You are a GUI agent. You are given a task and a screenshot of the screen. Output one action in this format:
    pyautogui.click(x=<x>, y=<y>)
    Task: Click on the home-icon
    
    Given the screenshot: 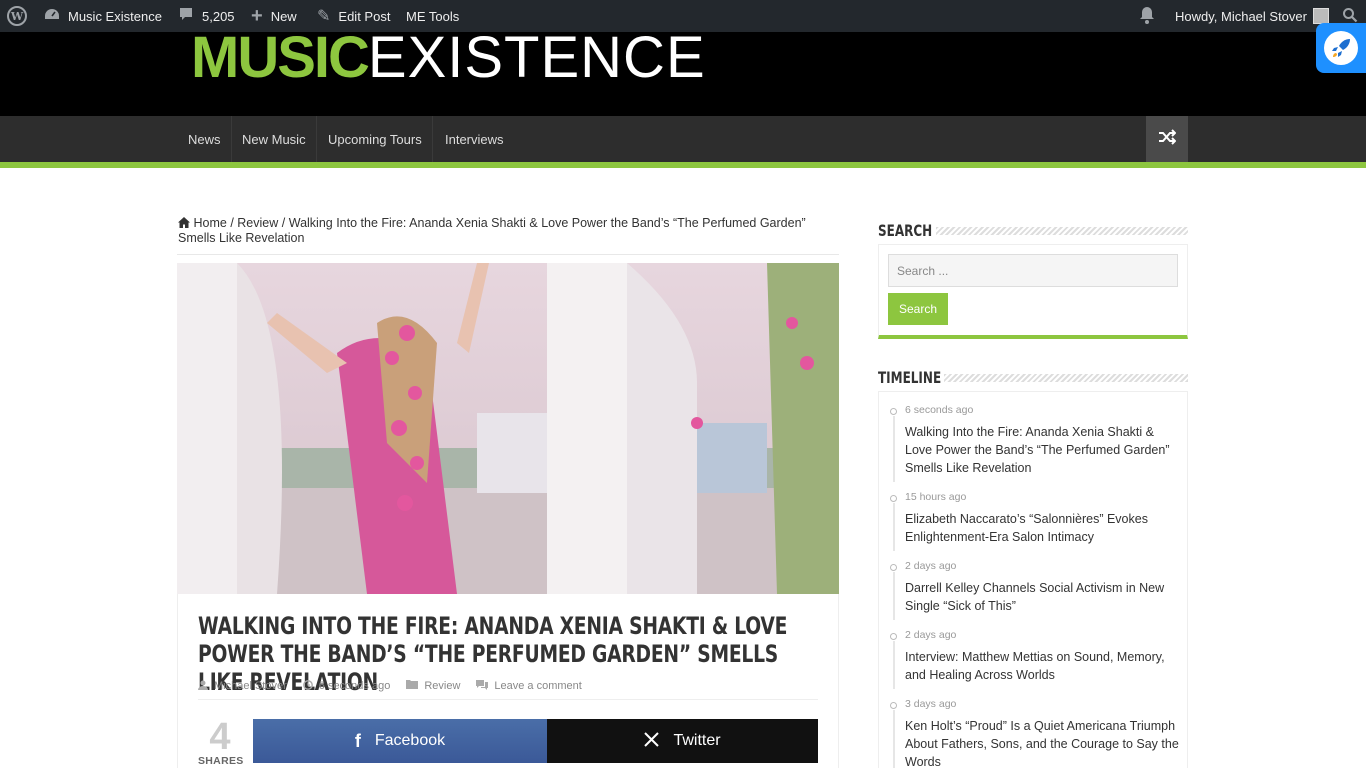 What is the action you would take?
    pyautogui.click(x=185, y=223)
    